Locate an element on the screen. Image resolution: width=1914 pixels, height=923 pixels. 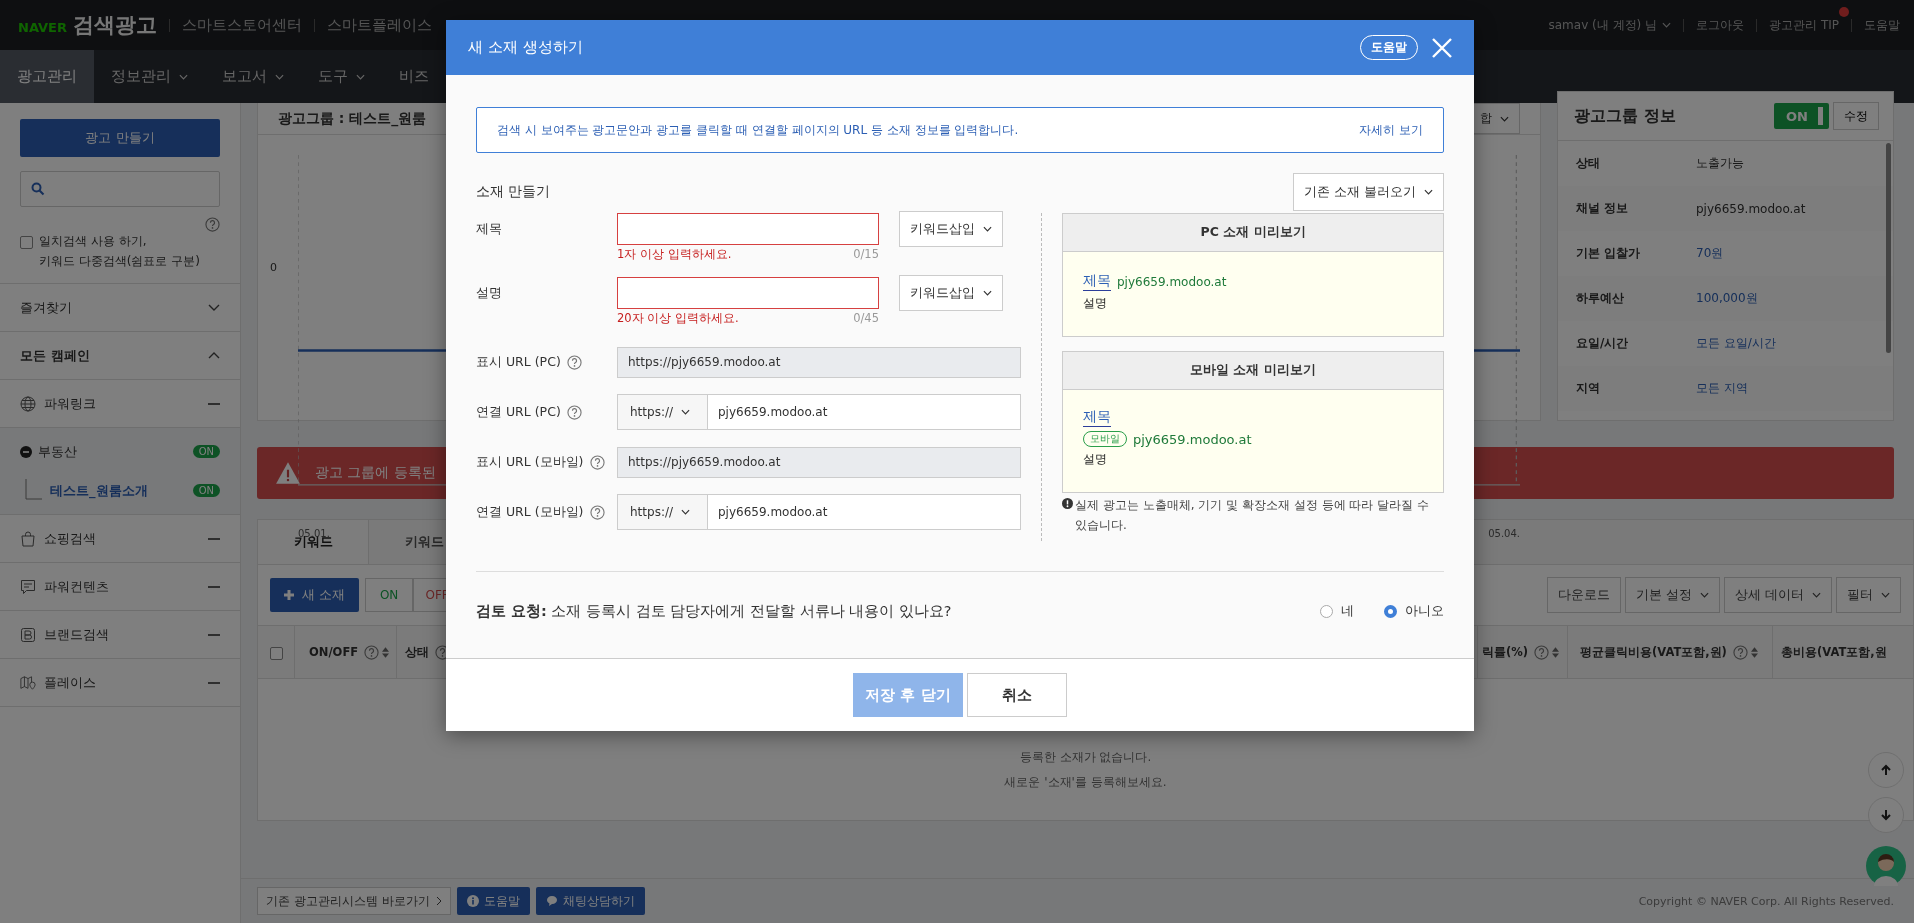
review-question: 검토 요청: 소재 등록시 검토 담당자에게 전달할 서류나 내용이 있나요? is located at coordinates (714, 611).